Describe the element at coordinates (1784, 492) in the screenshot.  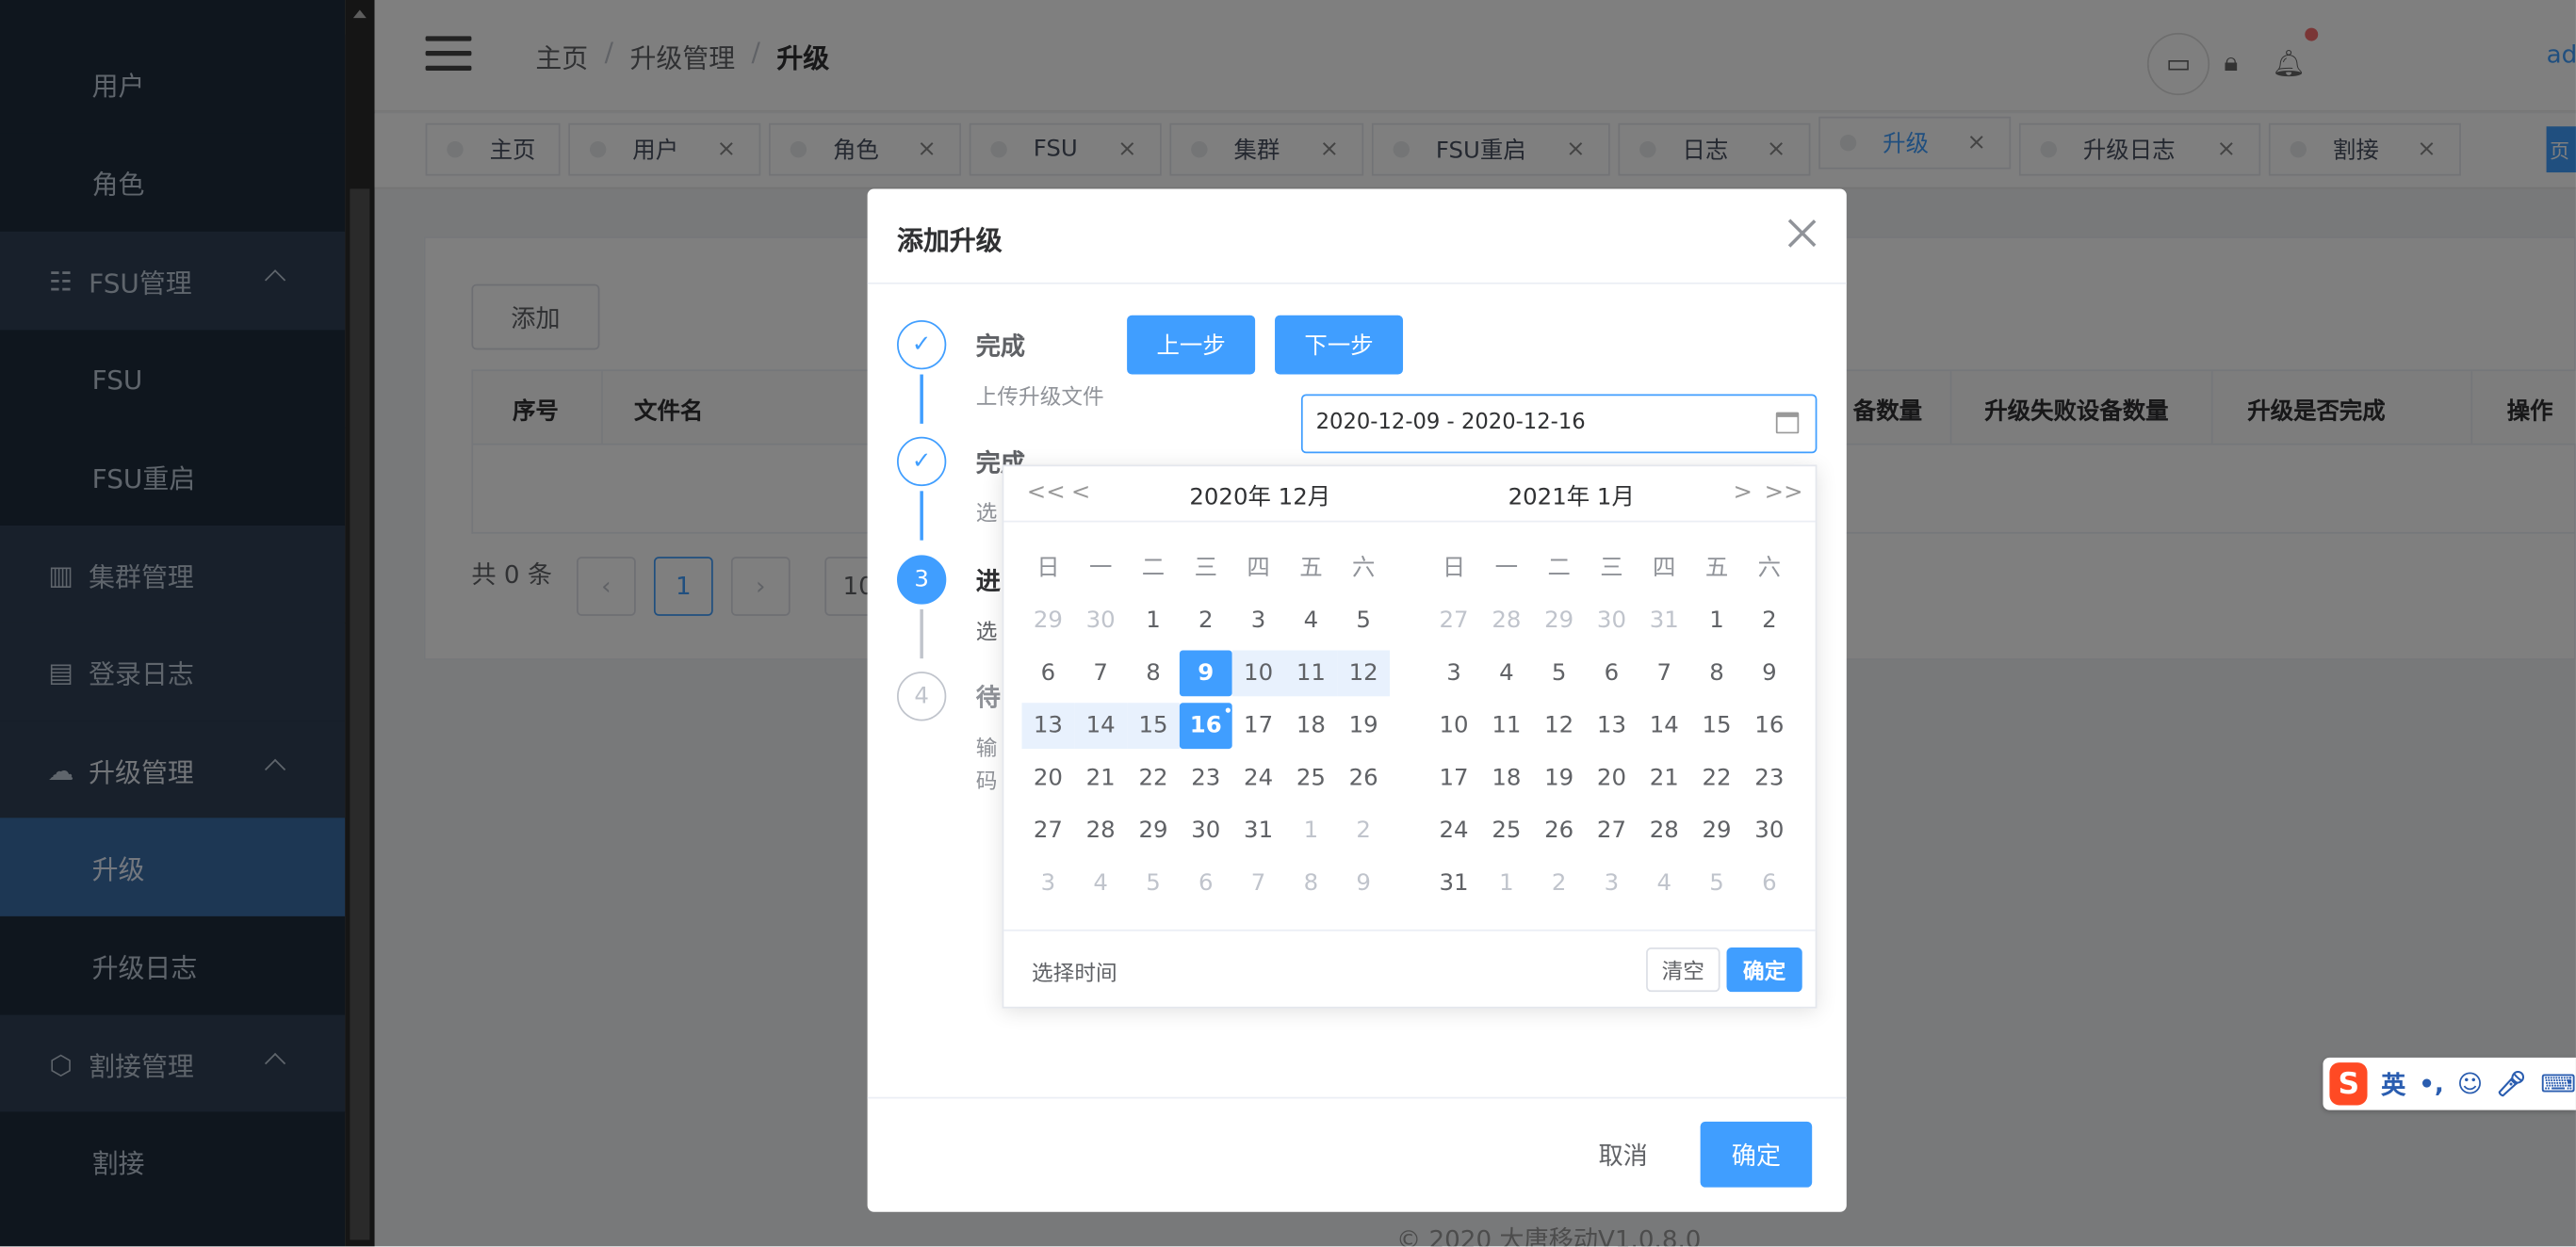
I see `next-year-icon: >>` at that location.